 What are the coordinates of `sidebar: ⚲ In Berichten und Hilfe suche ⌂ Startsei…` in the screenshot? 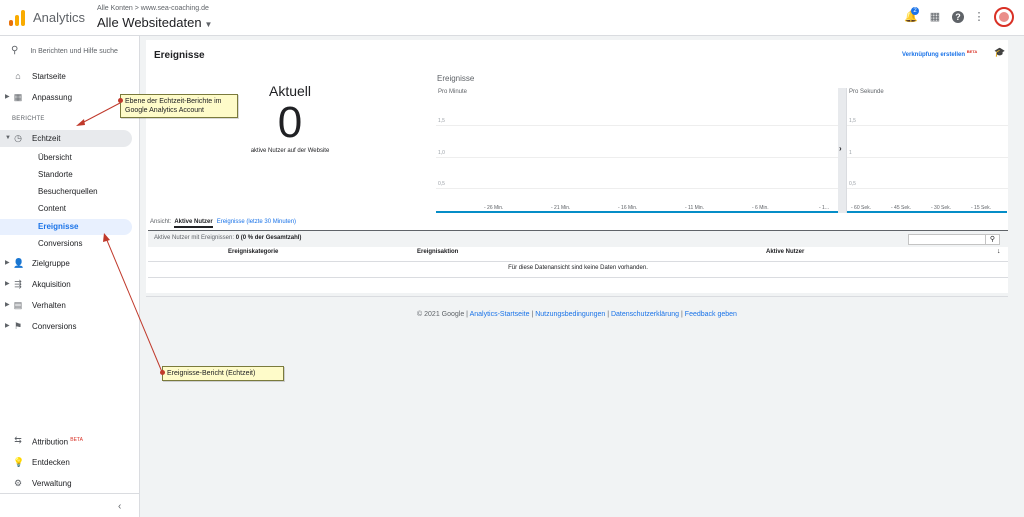 It's located at (70, 276).